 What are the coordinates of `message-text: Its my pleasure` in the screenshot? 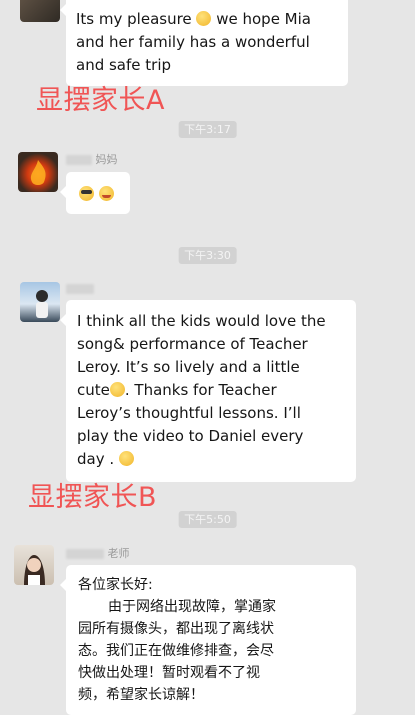 It's located at (134, 19).